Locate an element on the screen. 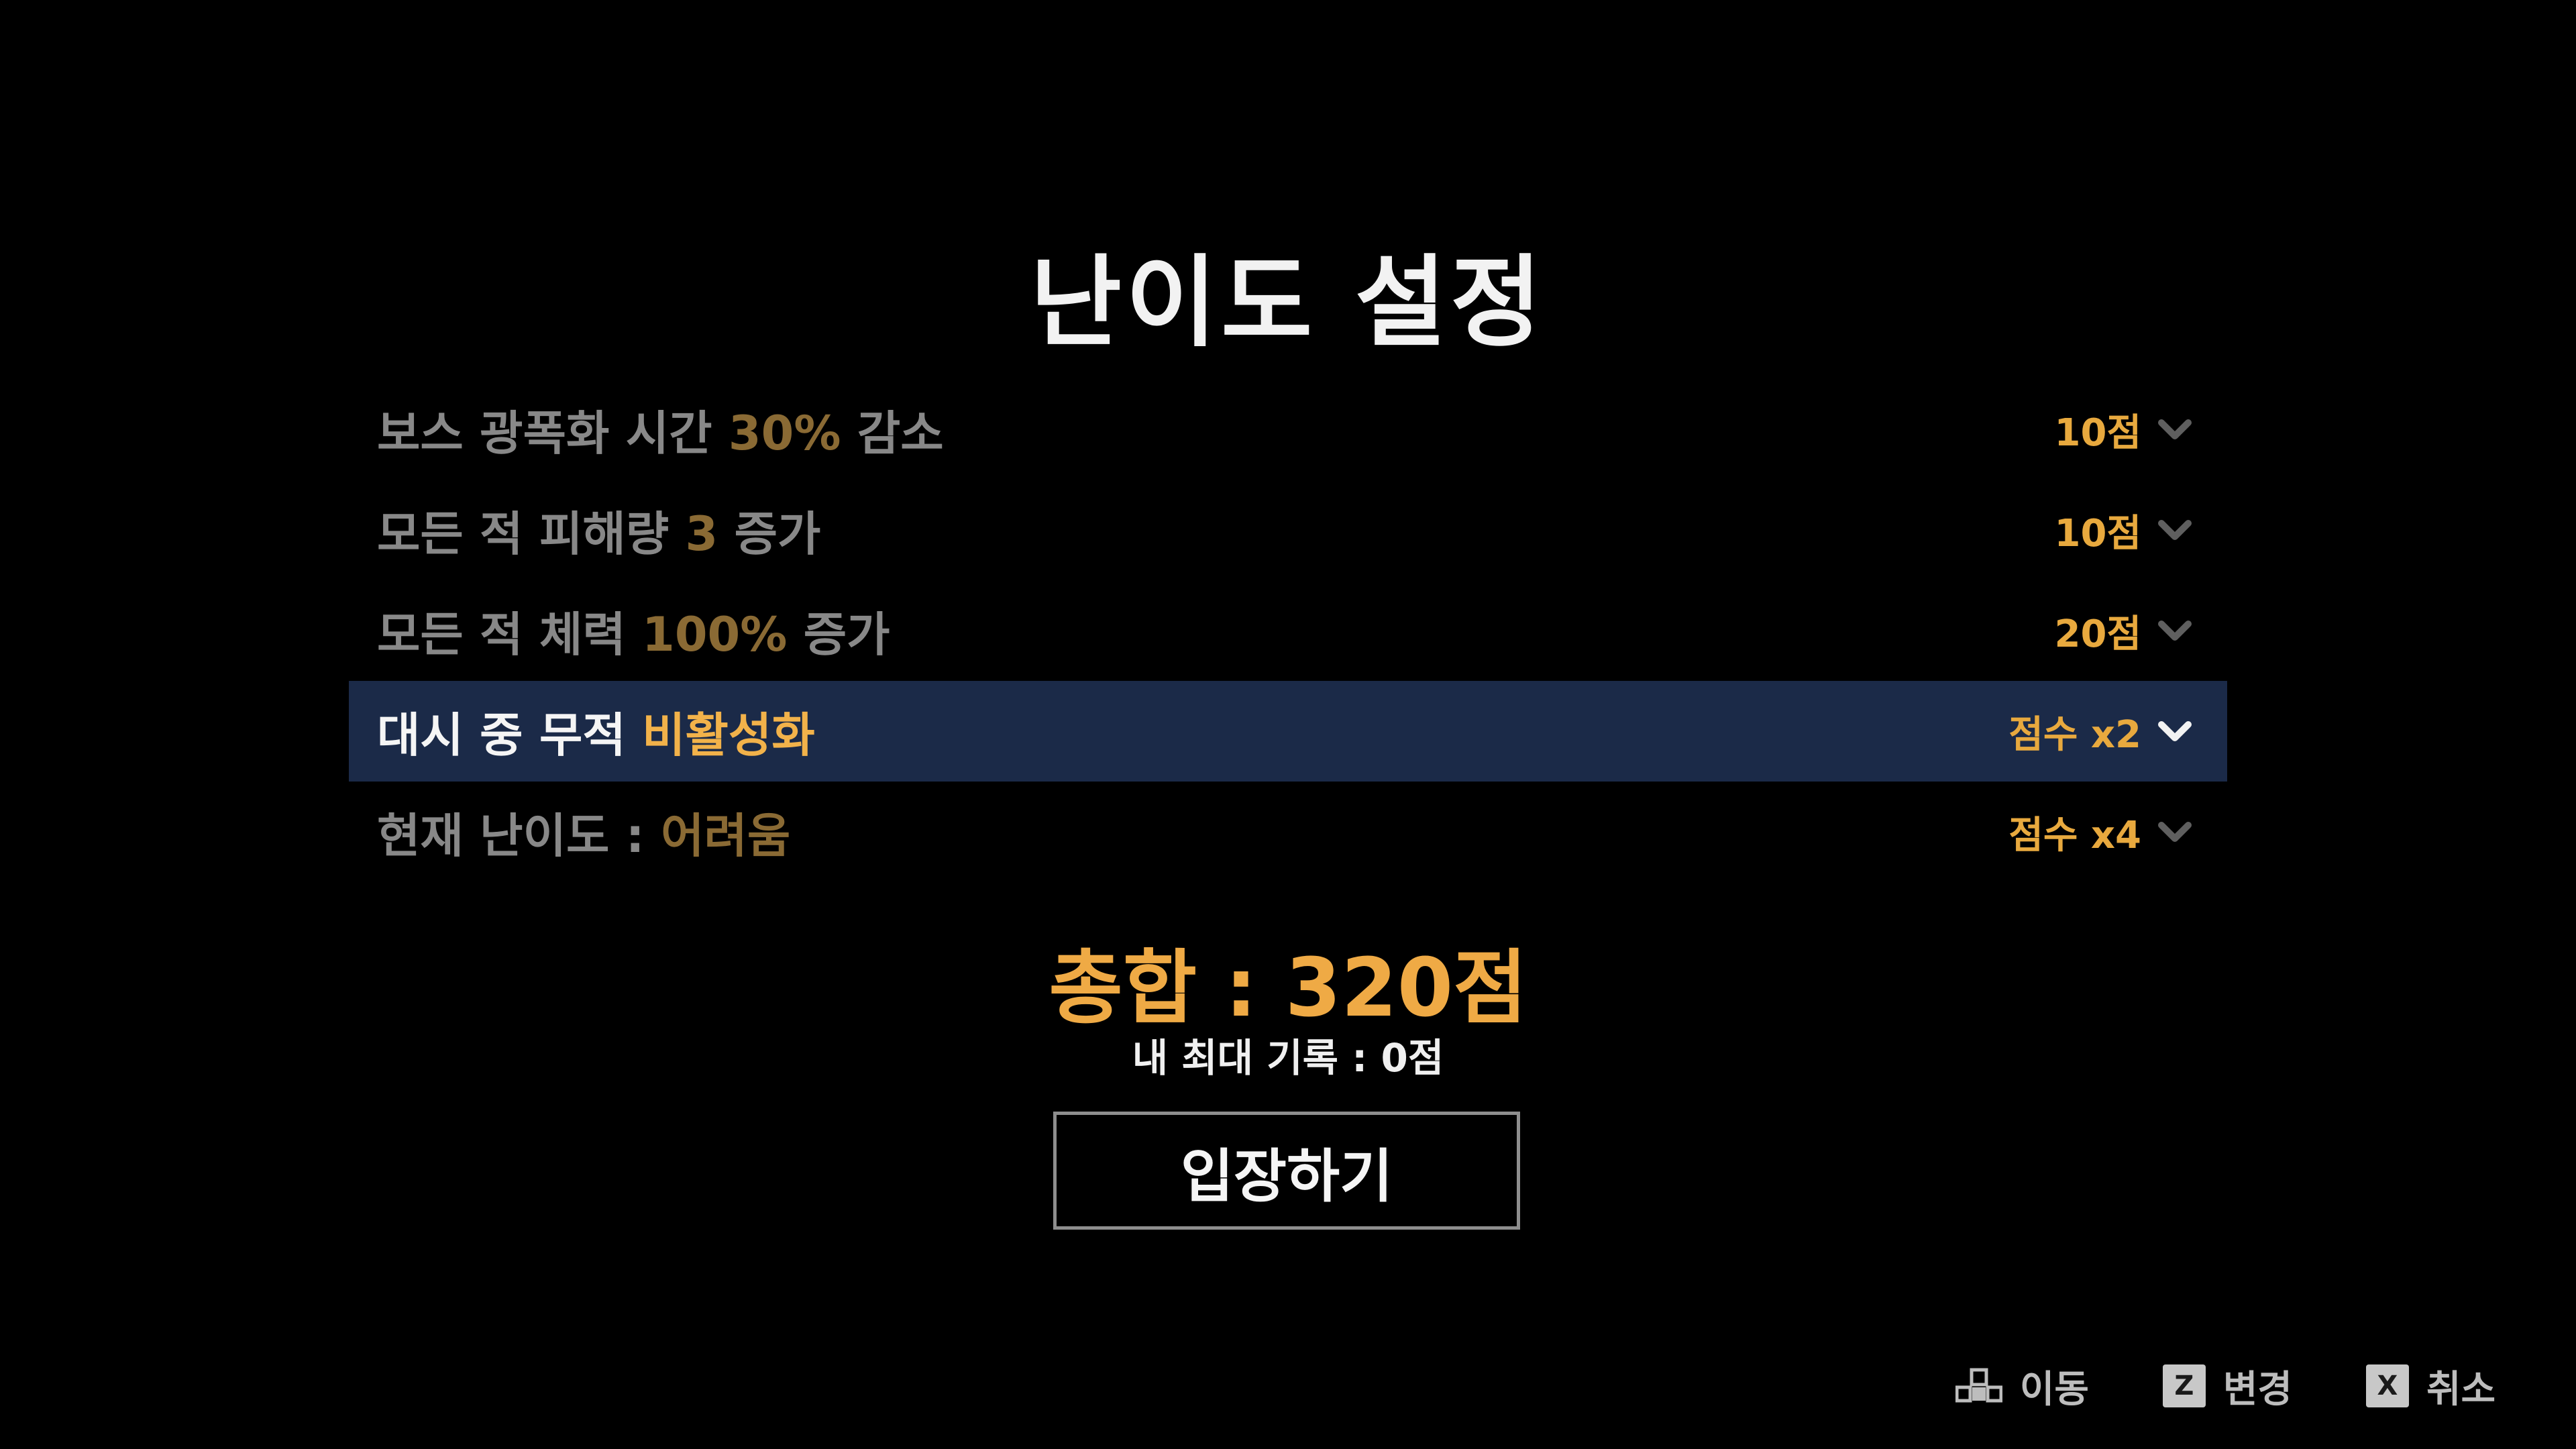 This screenshot has width=2576, height=1449. hint-label: 취소 is located at coordinates (2461, 1389).